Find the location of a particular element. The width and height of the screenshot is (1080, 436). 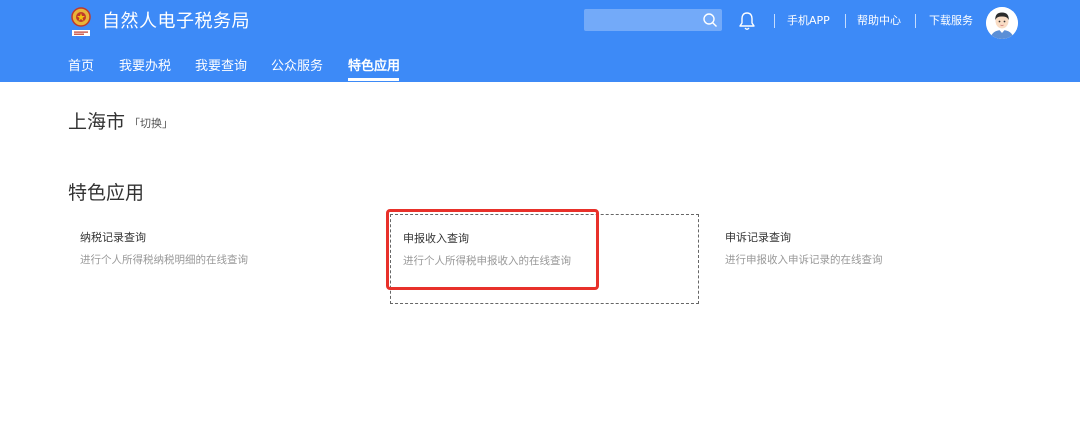

active-tab-indicator is located at coordinates (373, 79).